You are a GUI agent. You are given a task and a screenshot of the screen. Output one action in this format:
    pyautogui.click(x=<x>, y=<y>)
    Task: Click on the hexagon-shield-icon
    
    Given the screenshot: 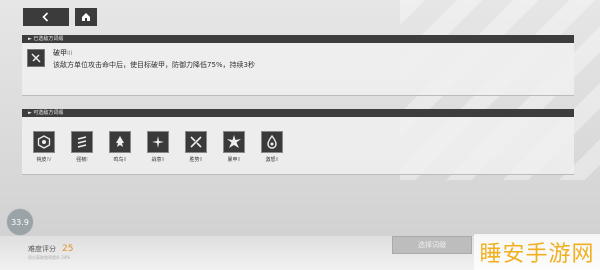 What is the action you would take?
    pyautogui.click(x=44, y=142)
    